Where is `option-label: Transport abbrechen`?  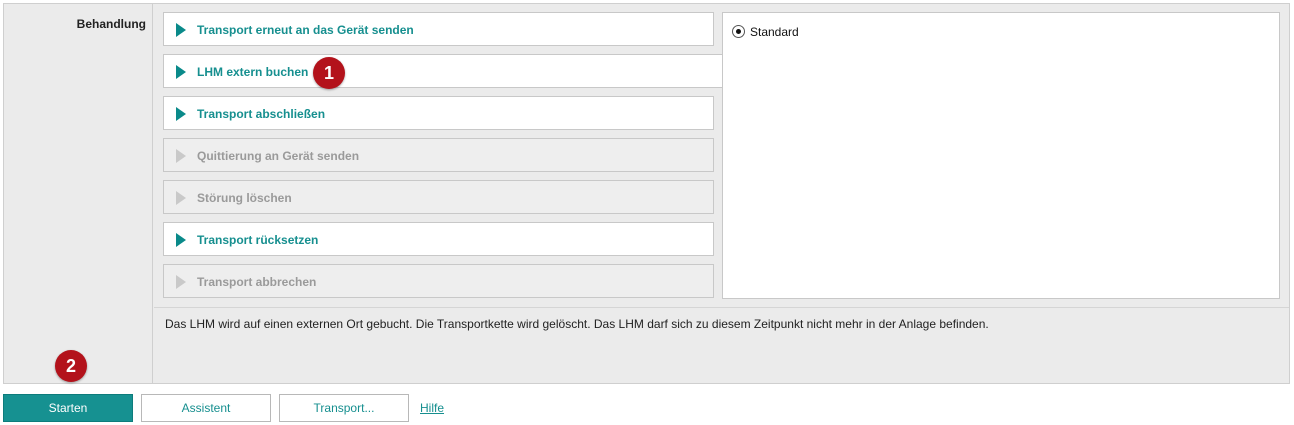
option-label: Transport abbrechen is located at coordinates (257, 282).